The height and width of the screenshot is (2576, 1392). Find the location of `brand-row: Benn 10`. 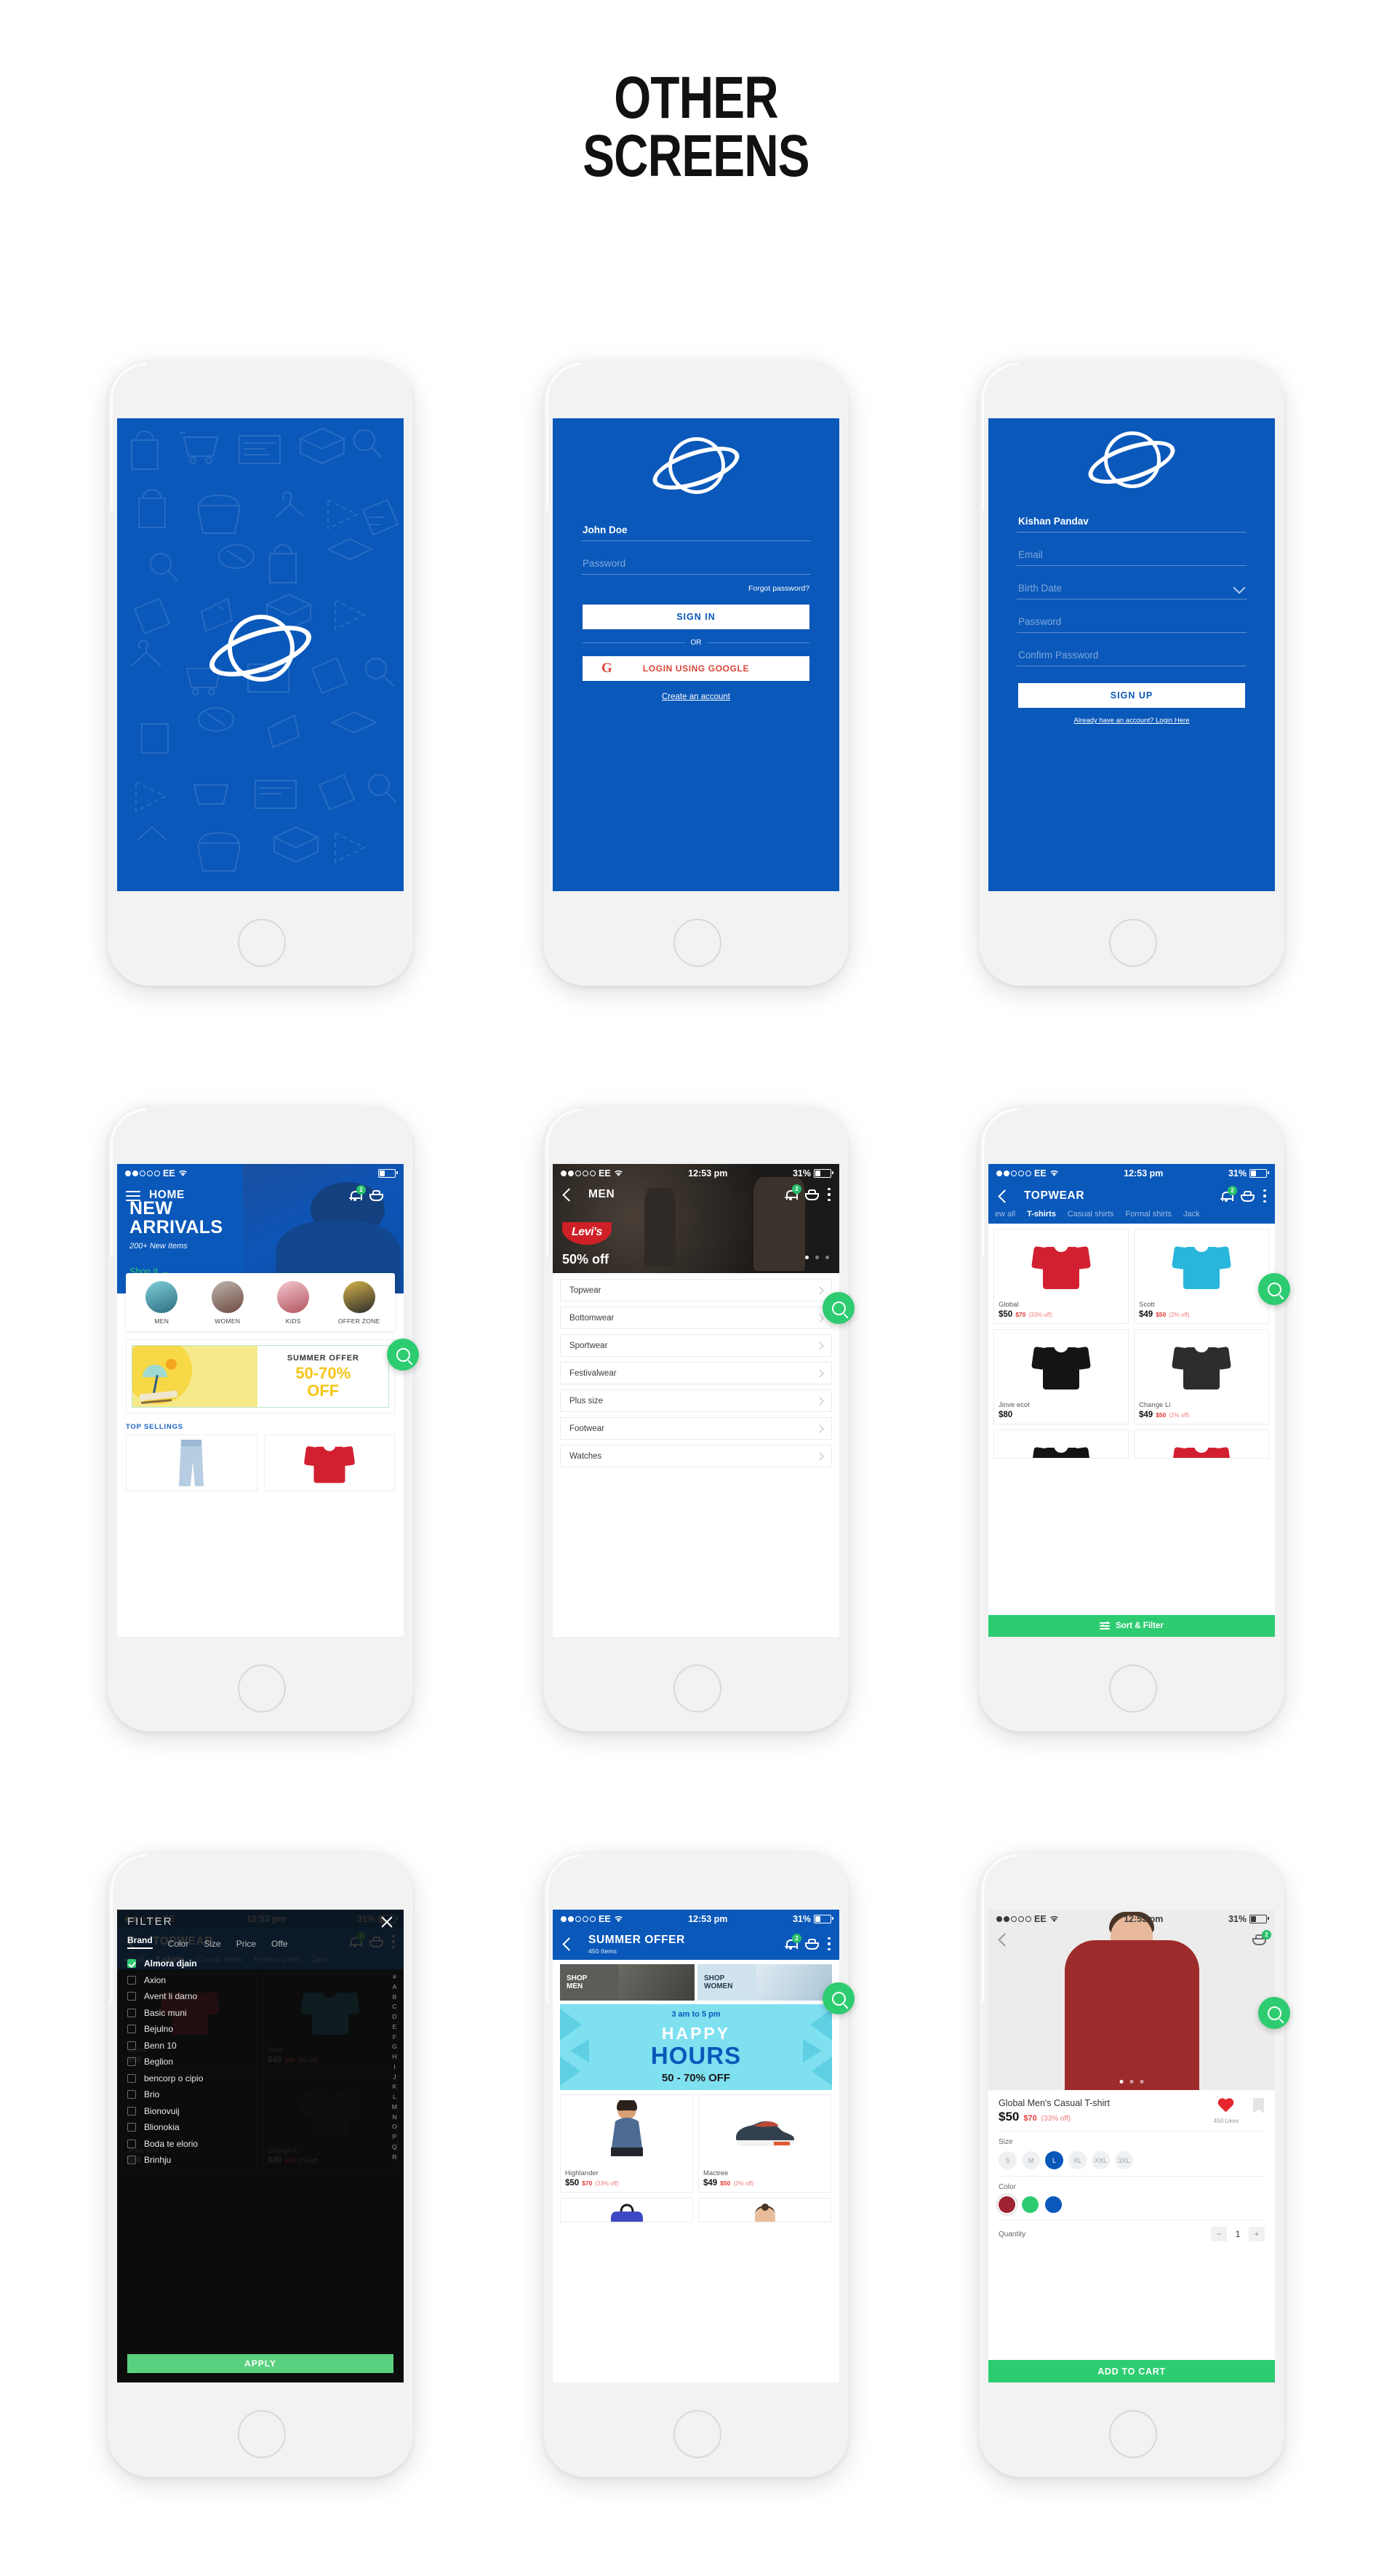

brand-row: Benn 10 is located at coordinates (260, 2046).